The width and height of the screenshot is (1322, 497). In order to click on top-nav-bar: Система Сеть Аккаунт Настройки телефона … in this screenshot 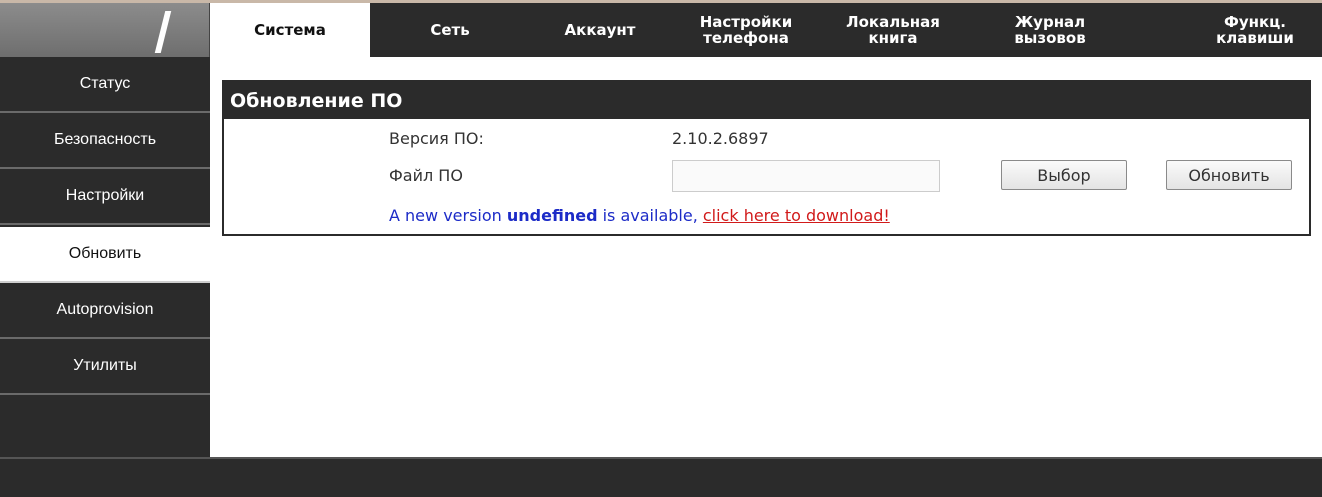, I will do `click(661, 28)`.